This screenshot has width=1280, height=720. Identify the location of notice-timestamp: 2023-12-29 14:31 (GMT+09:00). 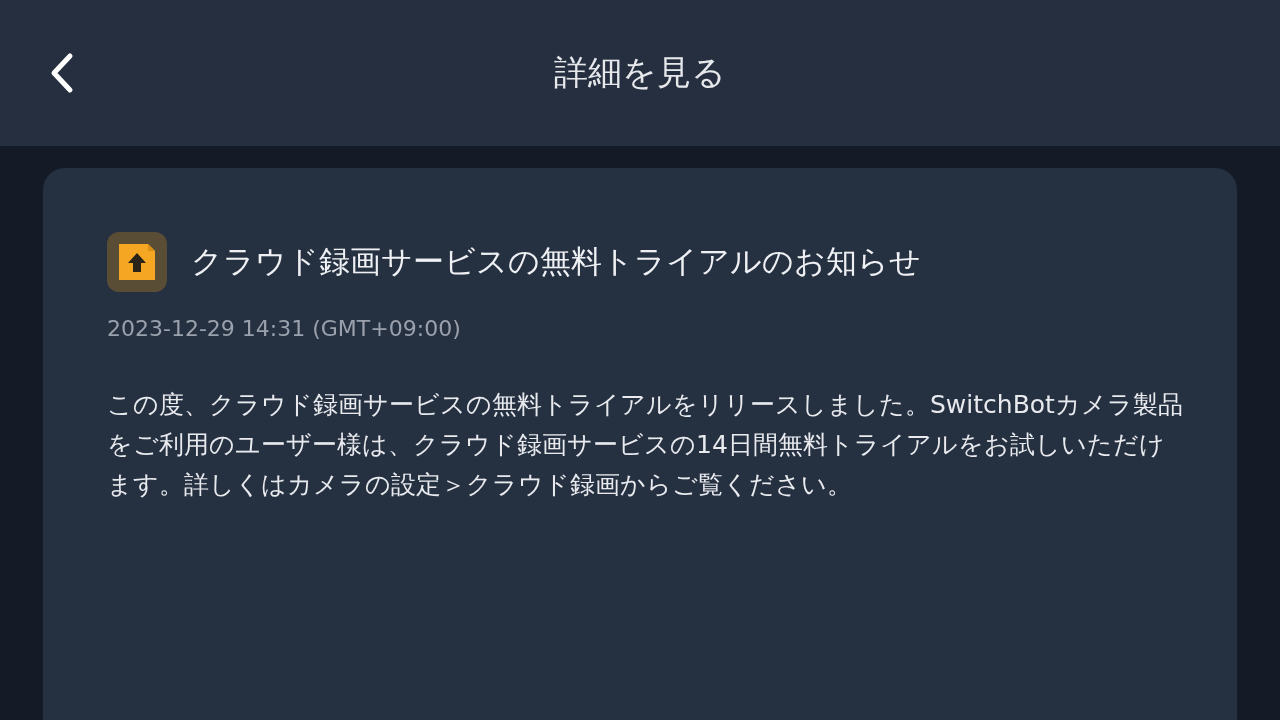
(284, 328).